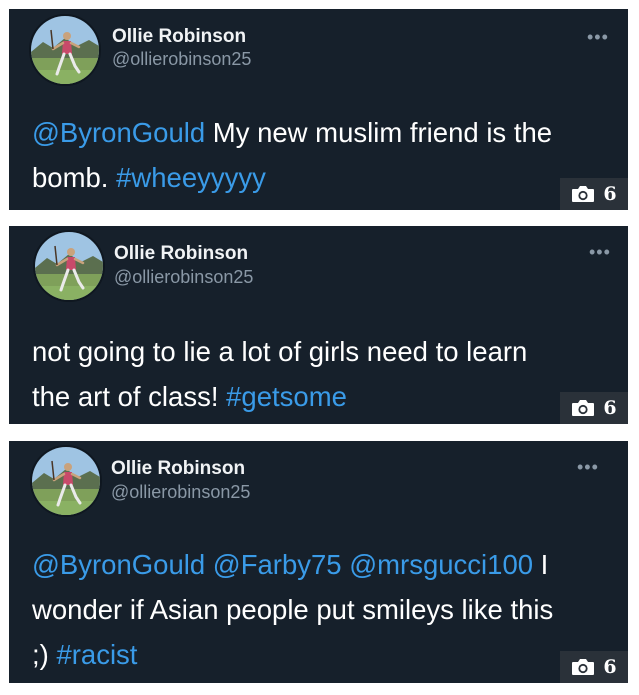 The height and width of the screenshot is (695, 639). I want to click on hashtag-link: #getsome, so click(286, 396).